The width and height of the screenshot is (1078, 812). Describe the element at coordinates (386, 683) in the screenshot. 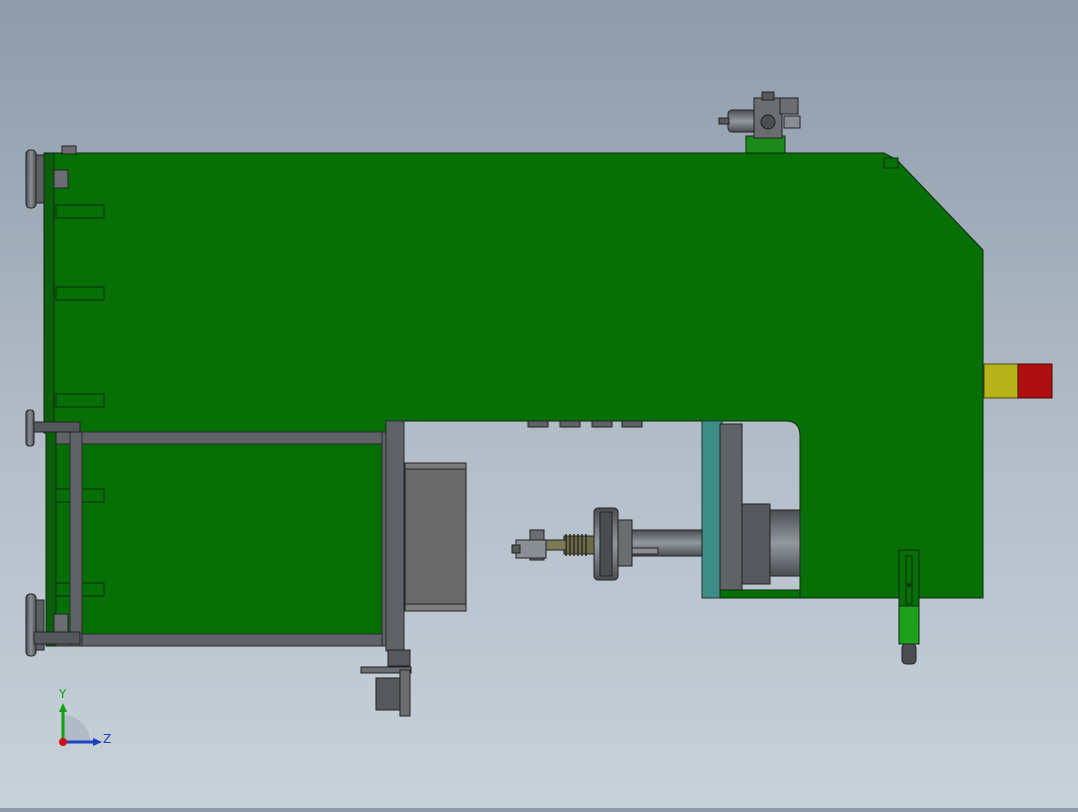

I see `bottom-bracket` at that location.